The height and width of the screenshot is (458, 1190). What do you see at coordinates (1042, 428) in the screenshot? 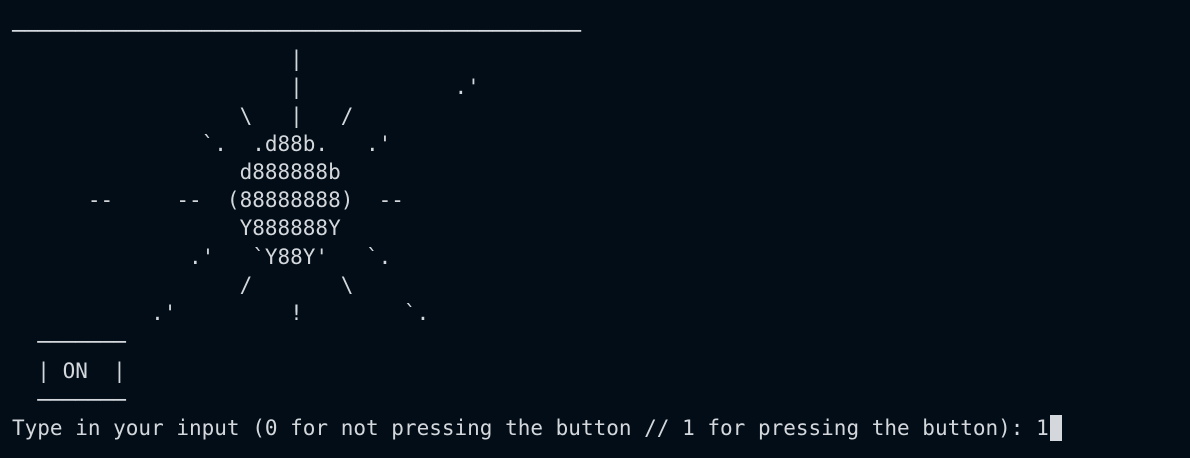
I see `typed-input: 1` at bounding box center [1042, 428].